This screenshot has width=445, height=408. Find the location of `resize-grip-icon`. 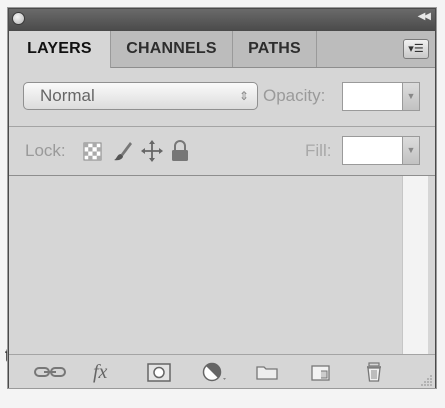

resize-grip-icon is located at coordinates (426, 379).